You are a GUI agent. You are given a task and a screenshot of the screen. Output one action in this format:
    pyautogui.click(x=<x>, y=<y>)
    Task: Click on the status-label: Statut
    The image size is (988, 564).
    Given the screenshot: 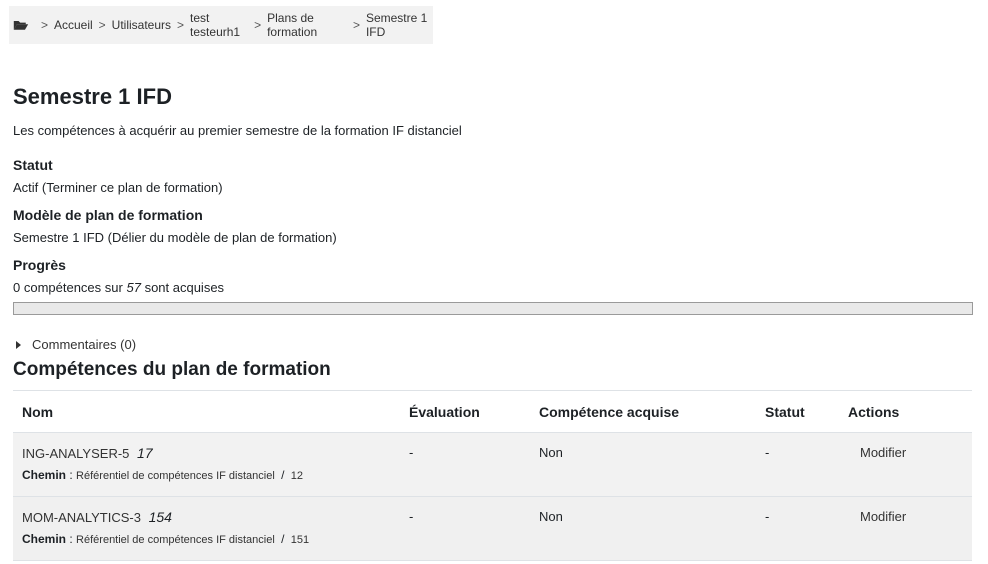 What is the action you would take?
    pyautogui.click(x=33, y=165)
    